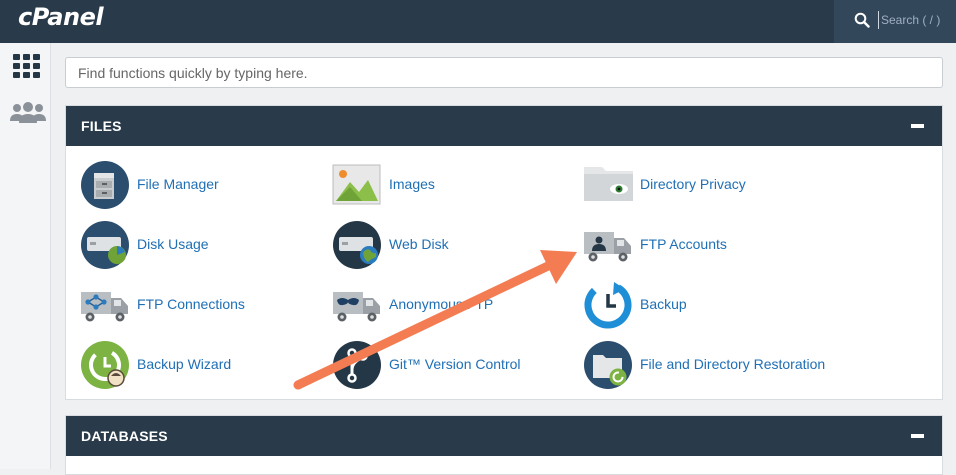 This screenshot has width=956, height=475. What do you see at coordinates (607, 247) in the screenshot?
I see `ftp-accounts-icon` at bounding box center [607, 247].